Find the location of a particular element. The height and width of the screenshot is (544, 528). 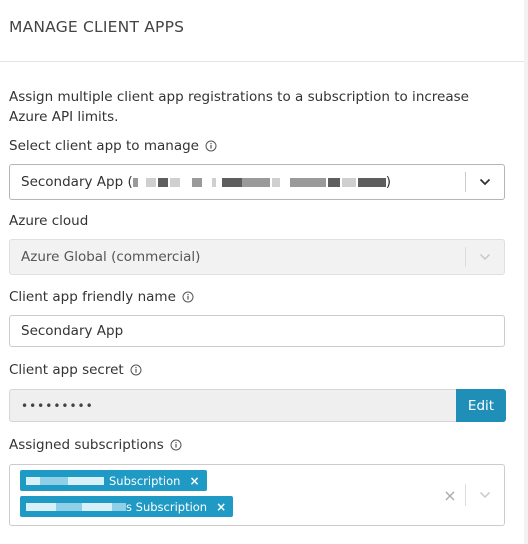

client-secret-label-text: Client app secret is located at coordinates (66, 370).